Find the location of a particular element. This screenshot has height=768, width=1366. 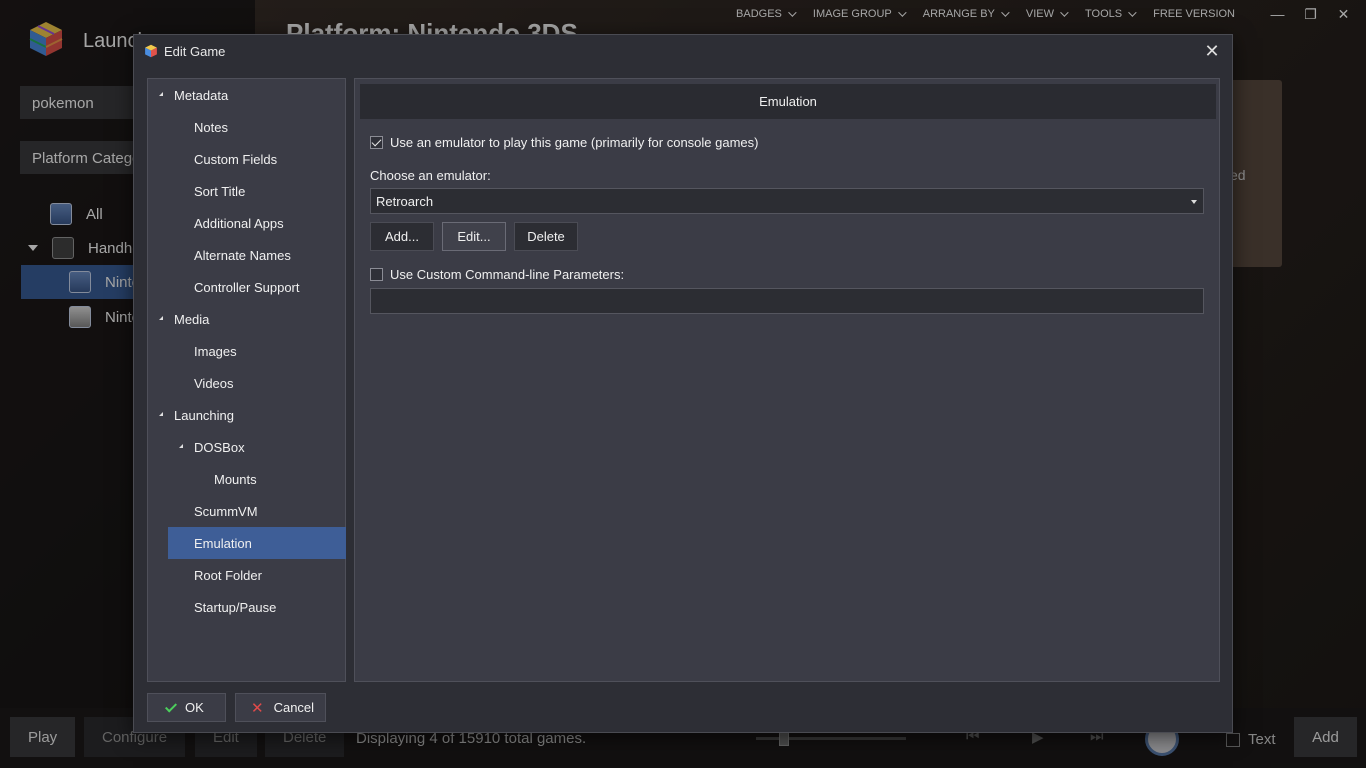

dropdown-arrow-icon is located at coordinates (1194, 202).